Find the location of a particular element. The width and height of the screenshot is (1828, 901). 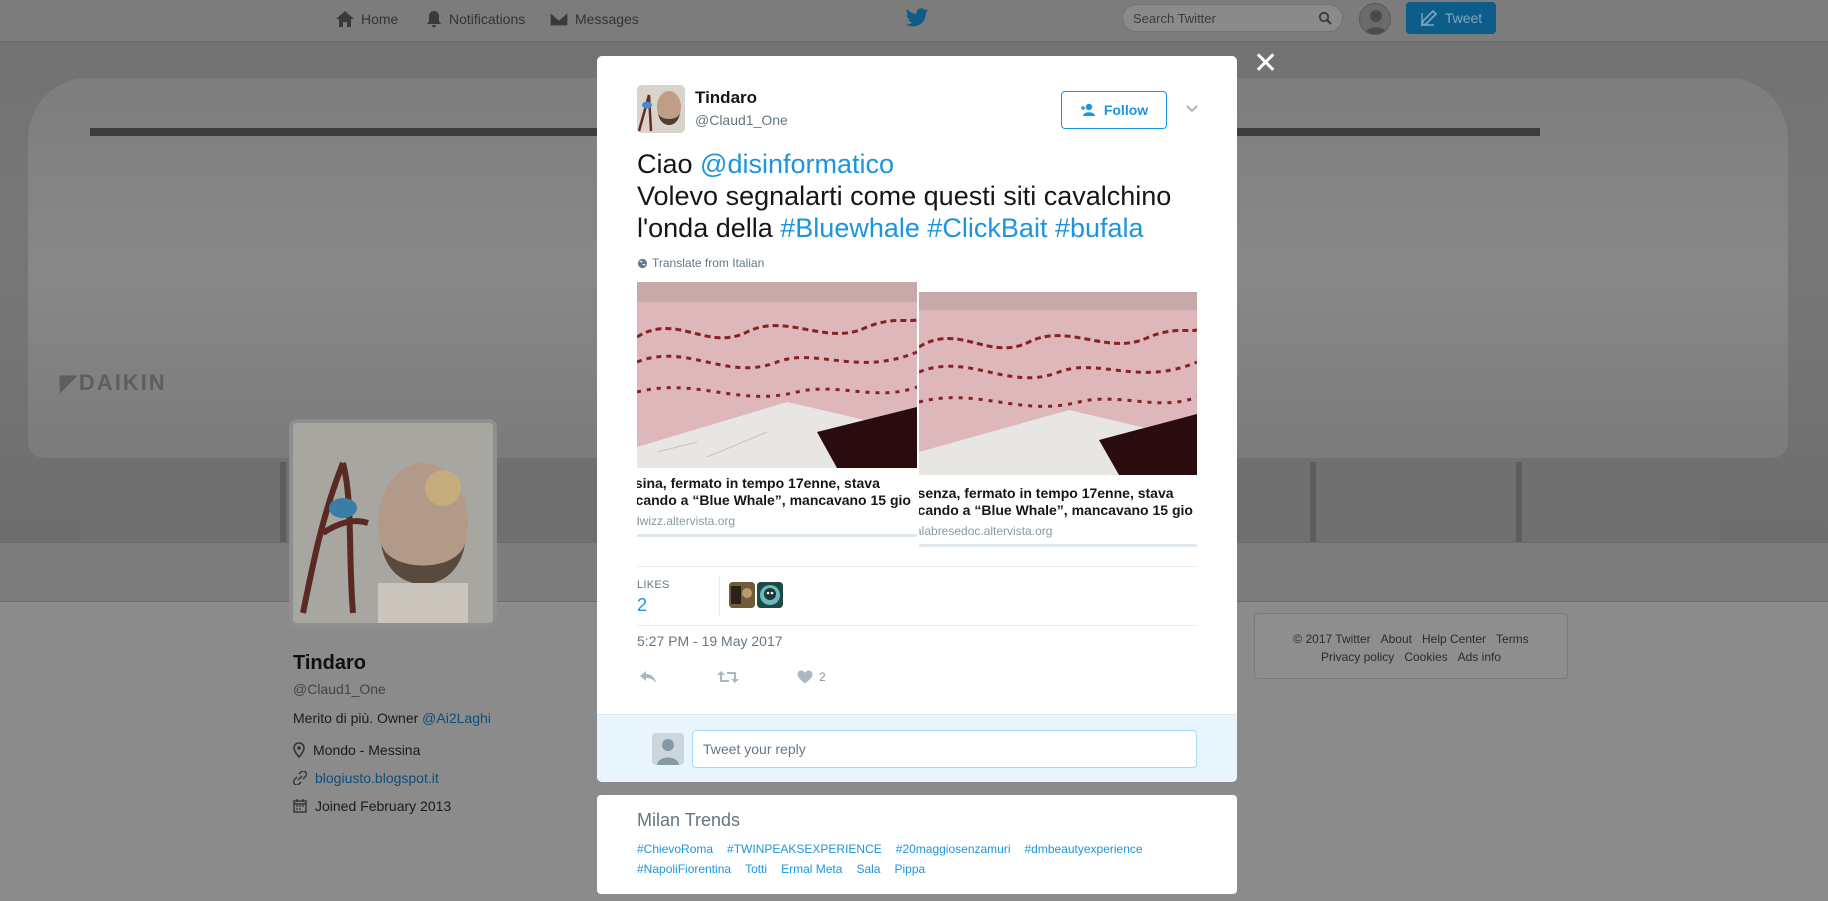

translate-link: Translate from Italian is located at coordinates (700, 263).